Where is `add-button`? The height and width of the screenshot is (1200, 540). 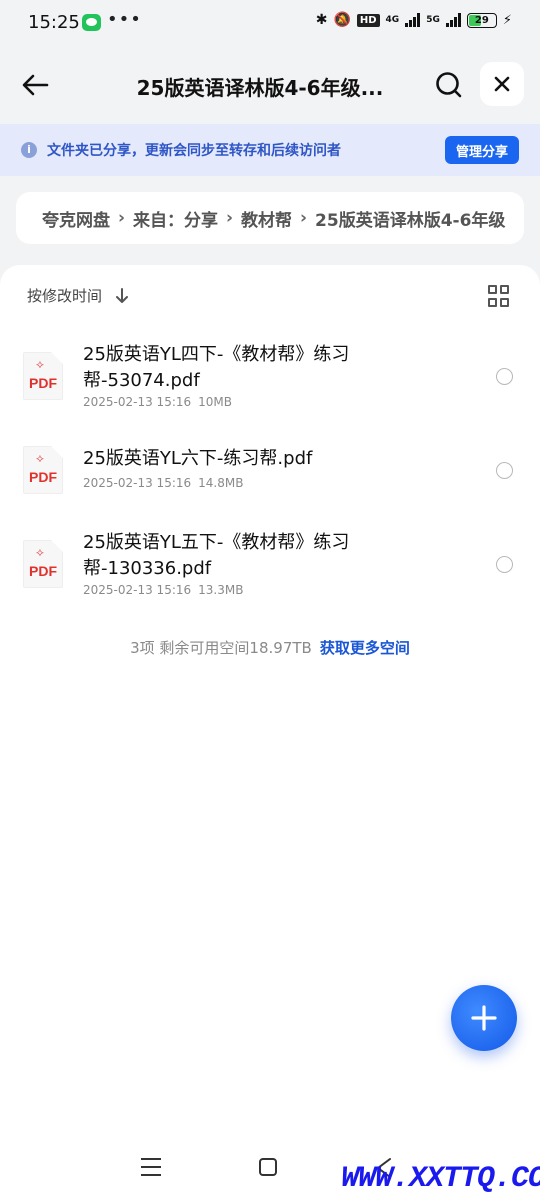
add-button is located at coordinates (484, 1018).